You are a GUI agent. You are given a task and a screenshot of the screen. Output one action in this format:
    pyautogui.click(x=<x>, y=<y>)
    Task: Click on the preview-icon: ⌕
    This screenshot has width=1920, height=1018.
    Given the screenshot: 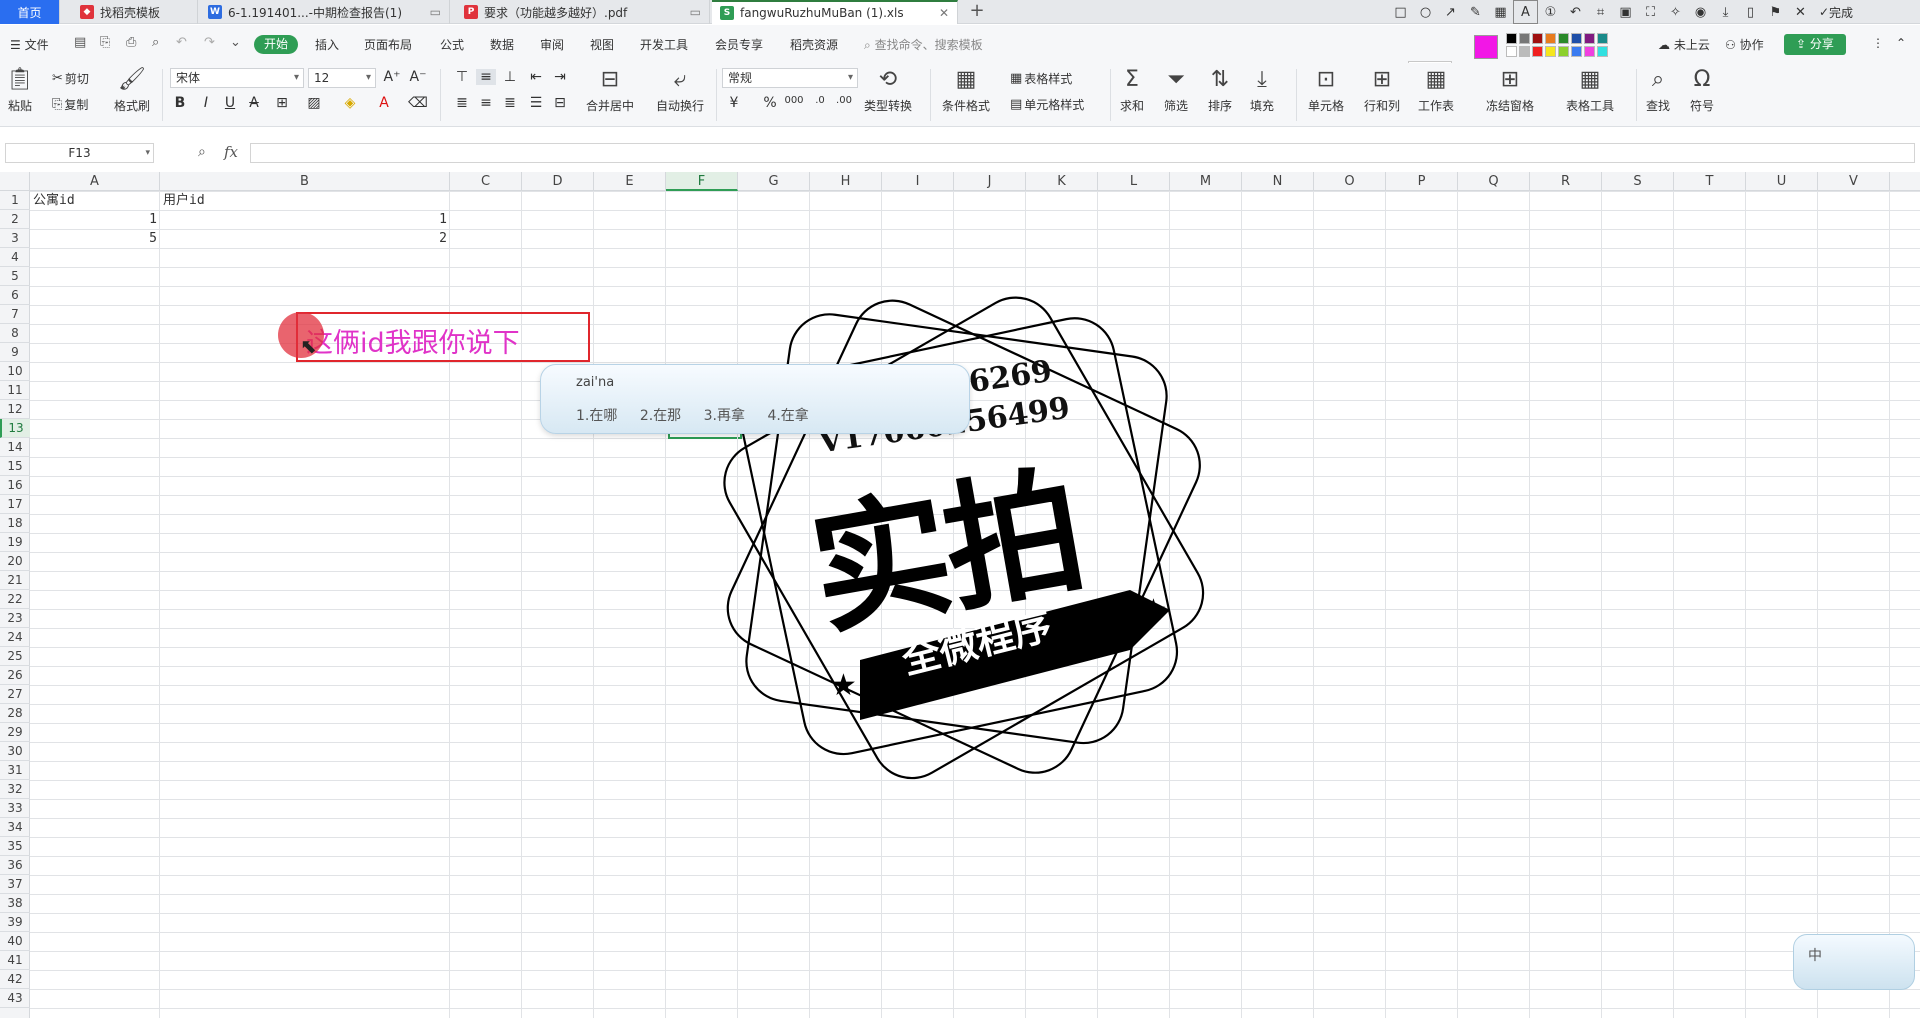 What is the action you would take?
    pyautogui.click(x=155, y=42)
    